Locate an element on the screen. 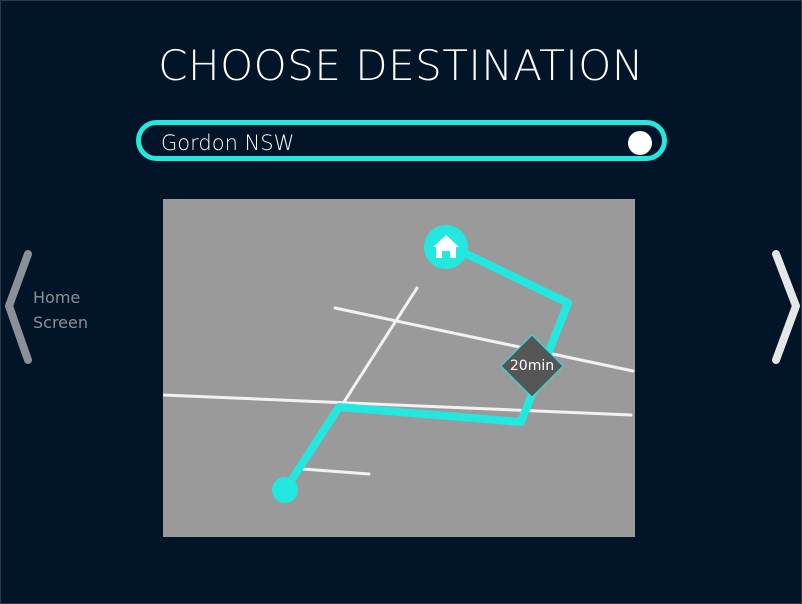 This screenshot has height=604, width=802. page-title: CHOOSE DESTINATION is located at coordinates (401, 65).